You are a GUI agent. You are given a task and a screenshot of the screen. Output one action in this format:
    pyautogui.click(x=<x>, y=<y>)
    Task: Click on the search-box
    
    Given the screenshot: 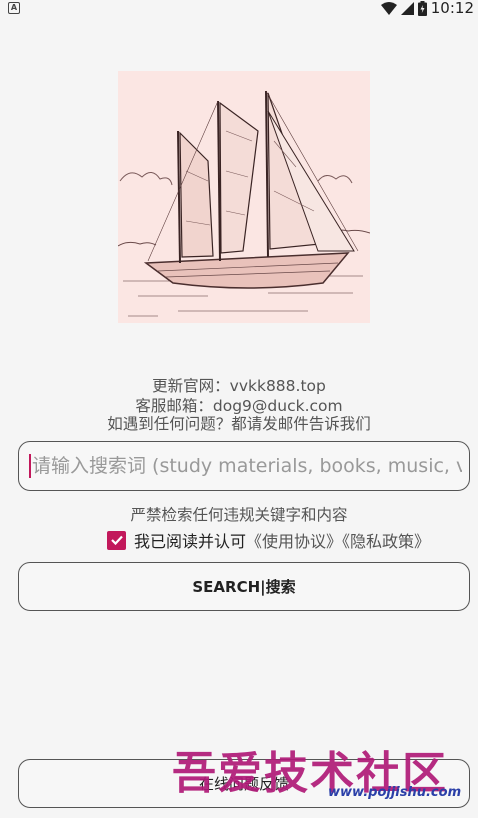 What is the action you would take?
    pyautogui.click(x=244, y=466)
    